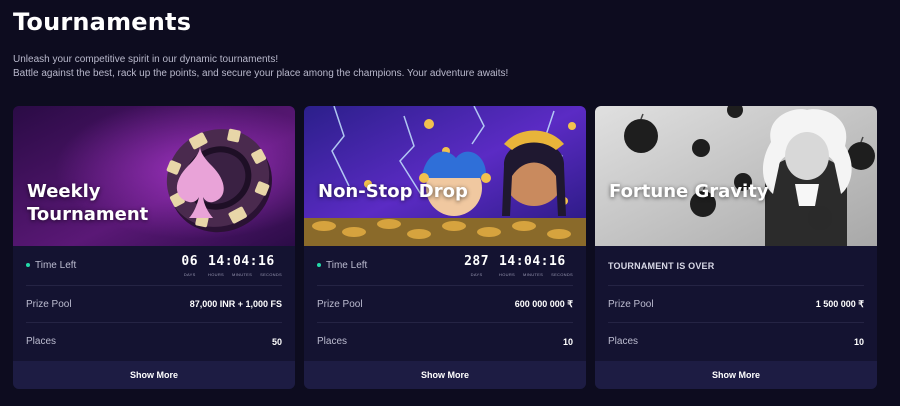 The height and width of the screenshot is (406, 900). What do you see at coordinates (736, 266) in the screenshot?
I see `status-row: TOURNAMENT IS OVER` at bounding box center [736, 266].